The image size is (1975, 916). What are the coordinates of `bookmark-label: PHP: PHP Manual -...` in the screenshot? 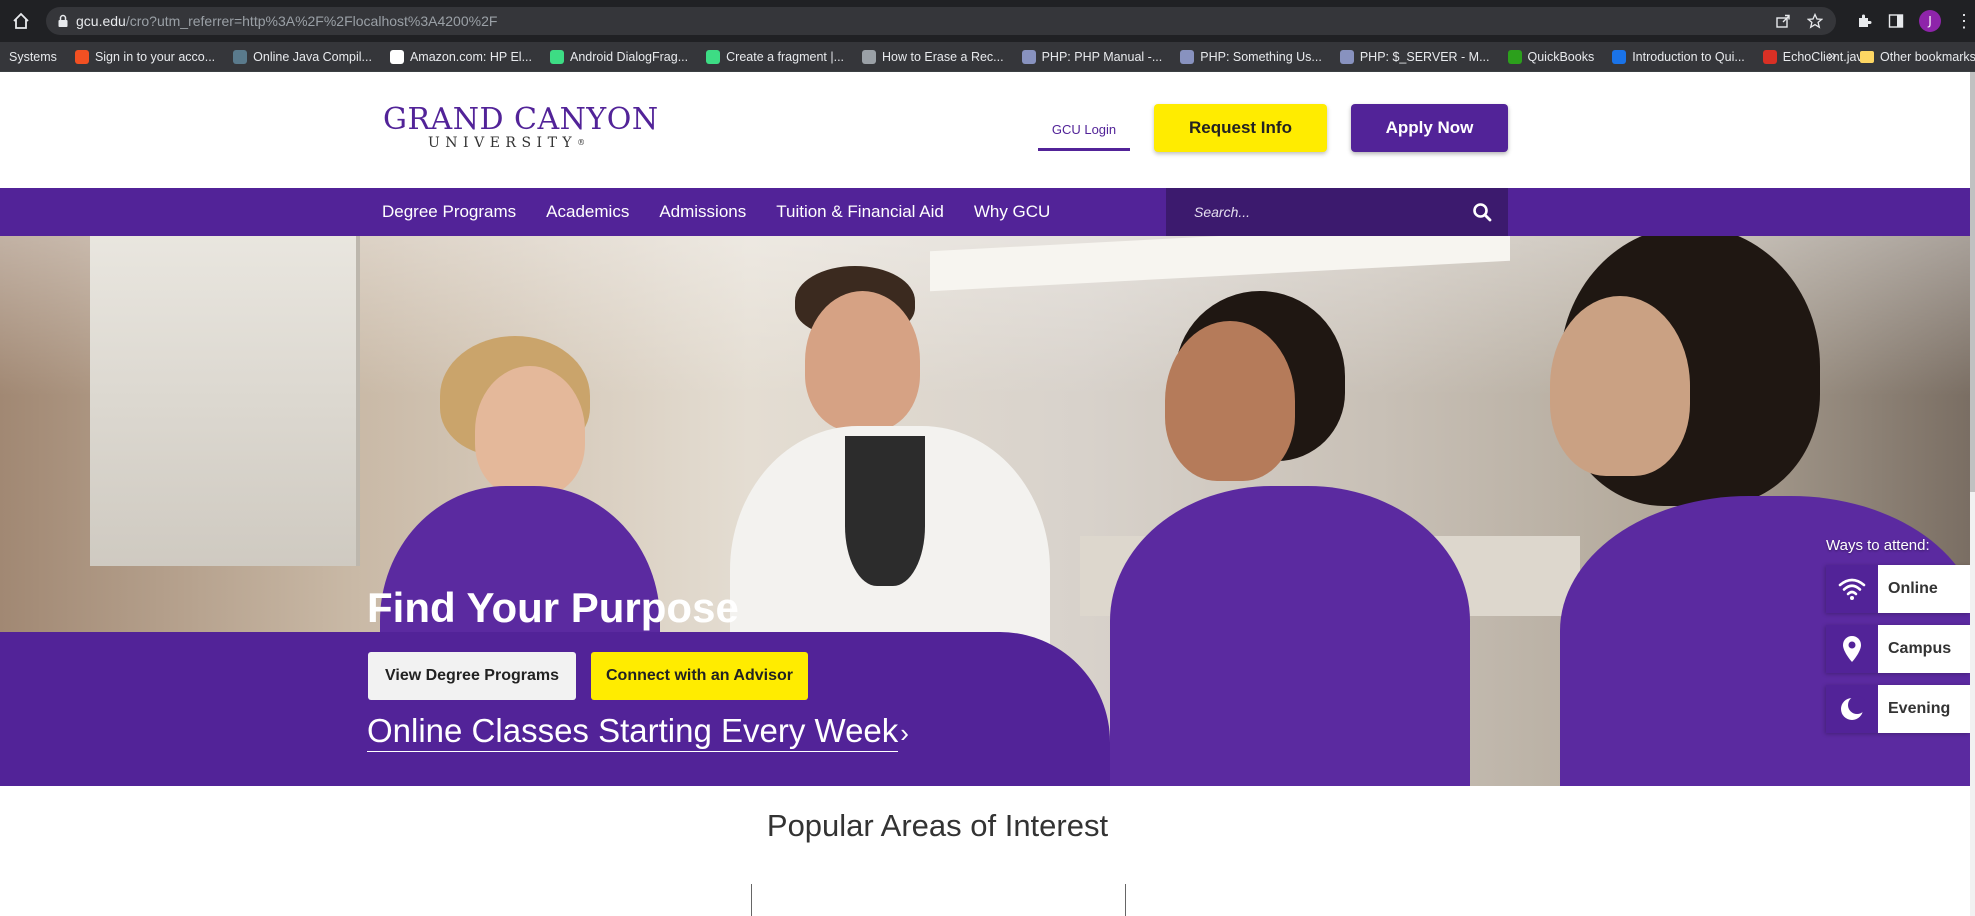 It's located at (1102, 57).